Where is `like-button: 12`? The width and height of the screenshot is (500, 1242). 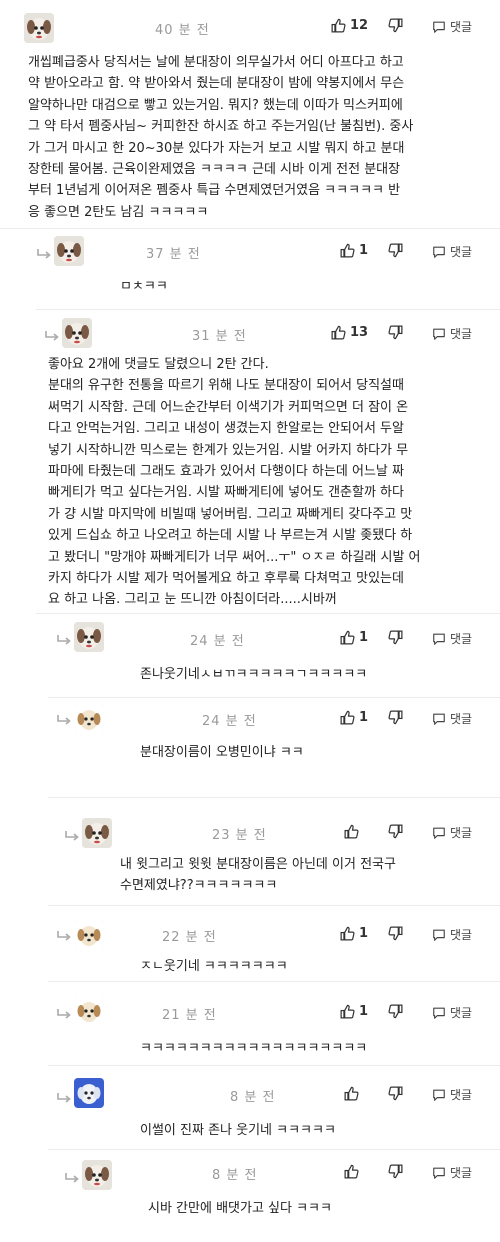 like-button: 12 is located at coordinates (349, 25).